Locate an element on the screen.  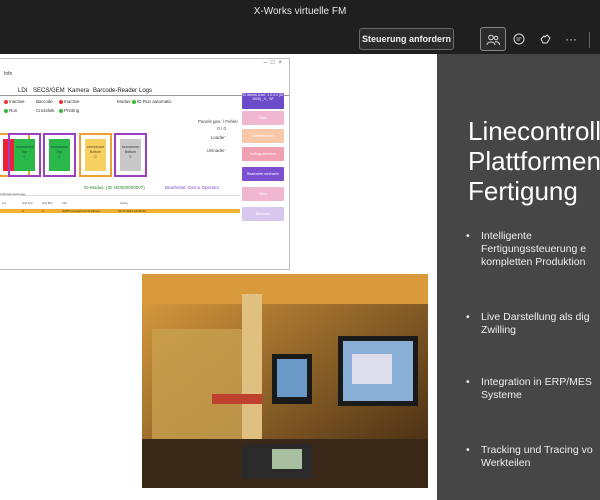
toolbar-divider is located at coordinates (589, 40).